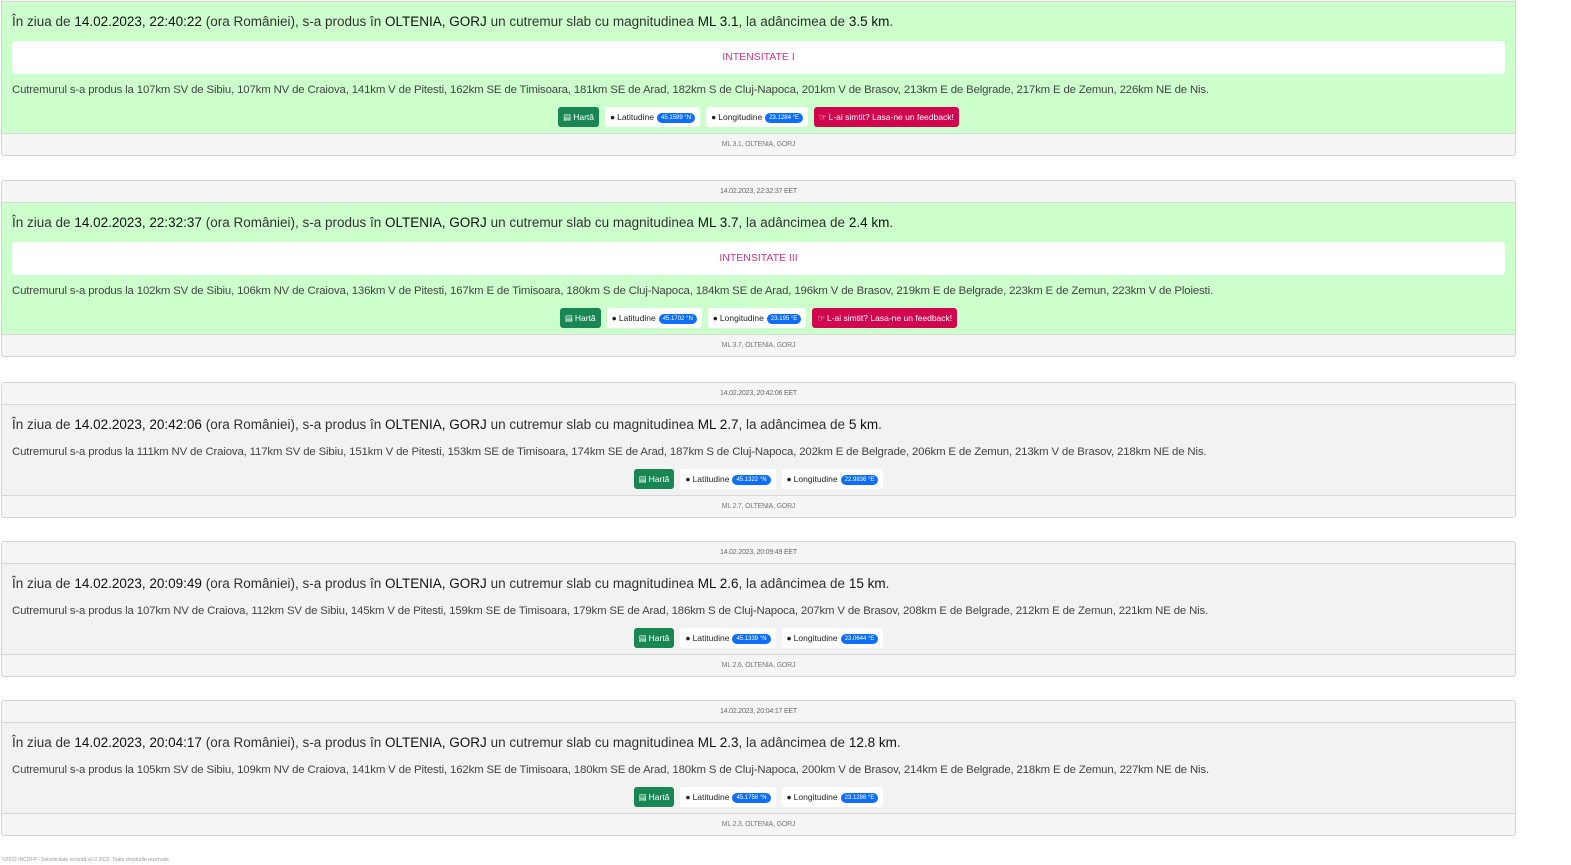 The width and height of the screenshot is (1571, 865). I want to click on event-depth: 12.8 km, so click(872, 742).